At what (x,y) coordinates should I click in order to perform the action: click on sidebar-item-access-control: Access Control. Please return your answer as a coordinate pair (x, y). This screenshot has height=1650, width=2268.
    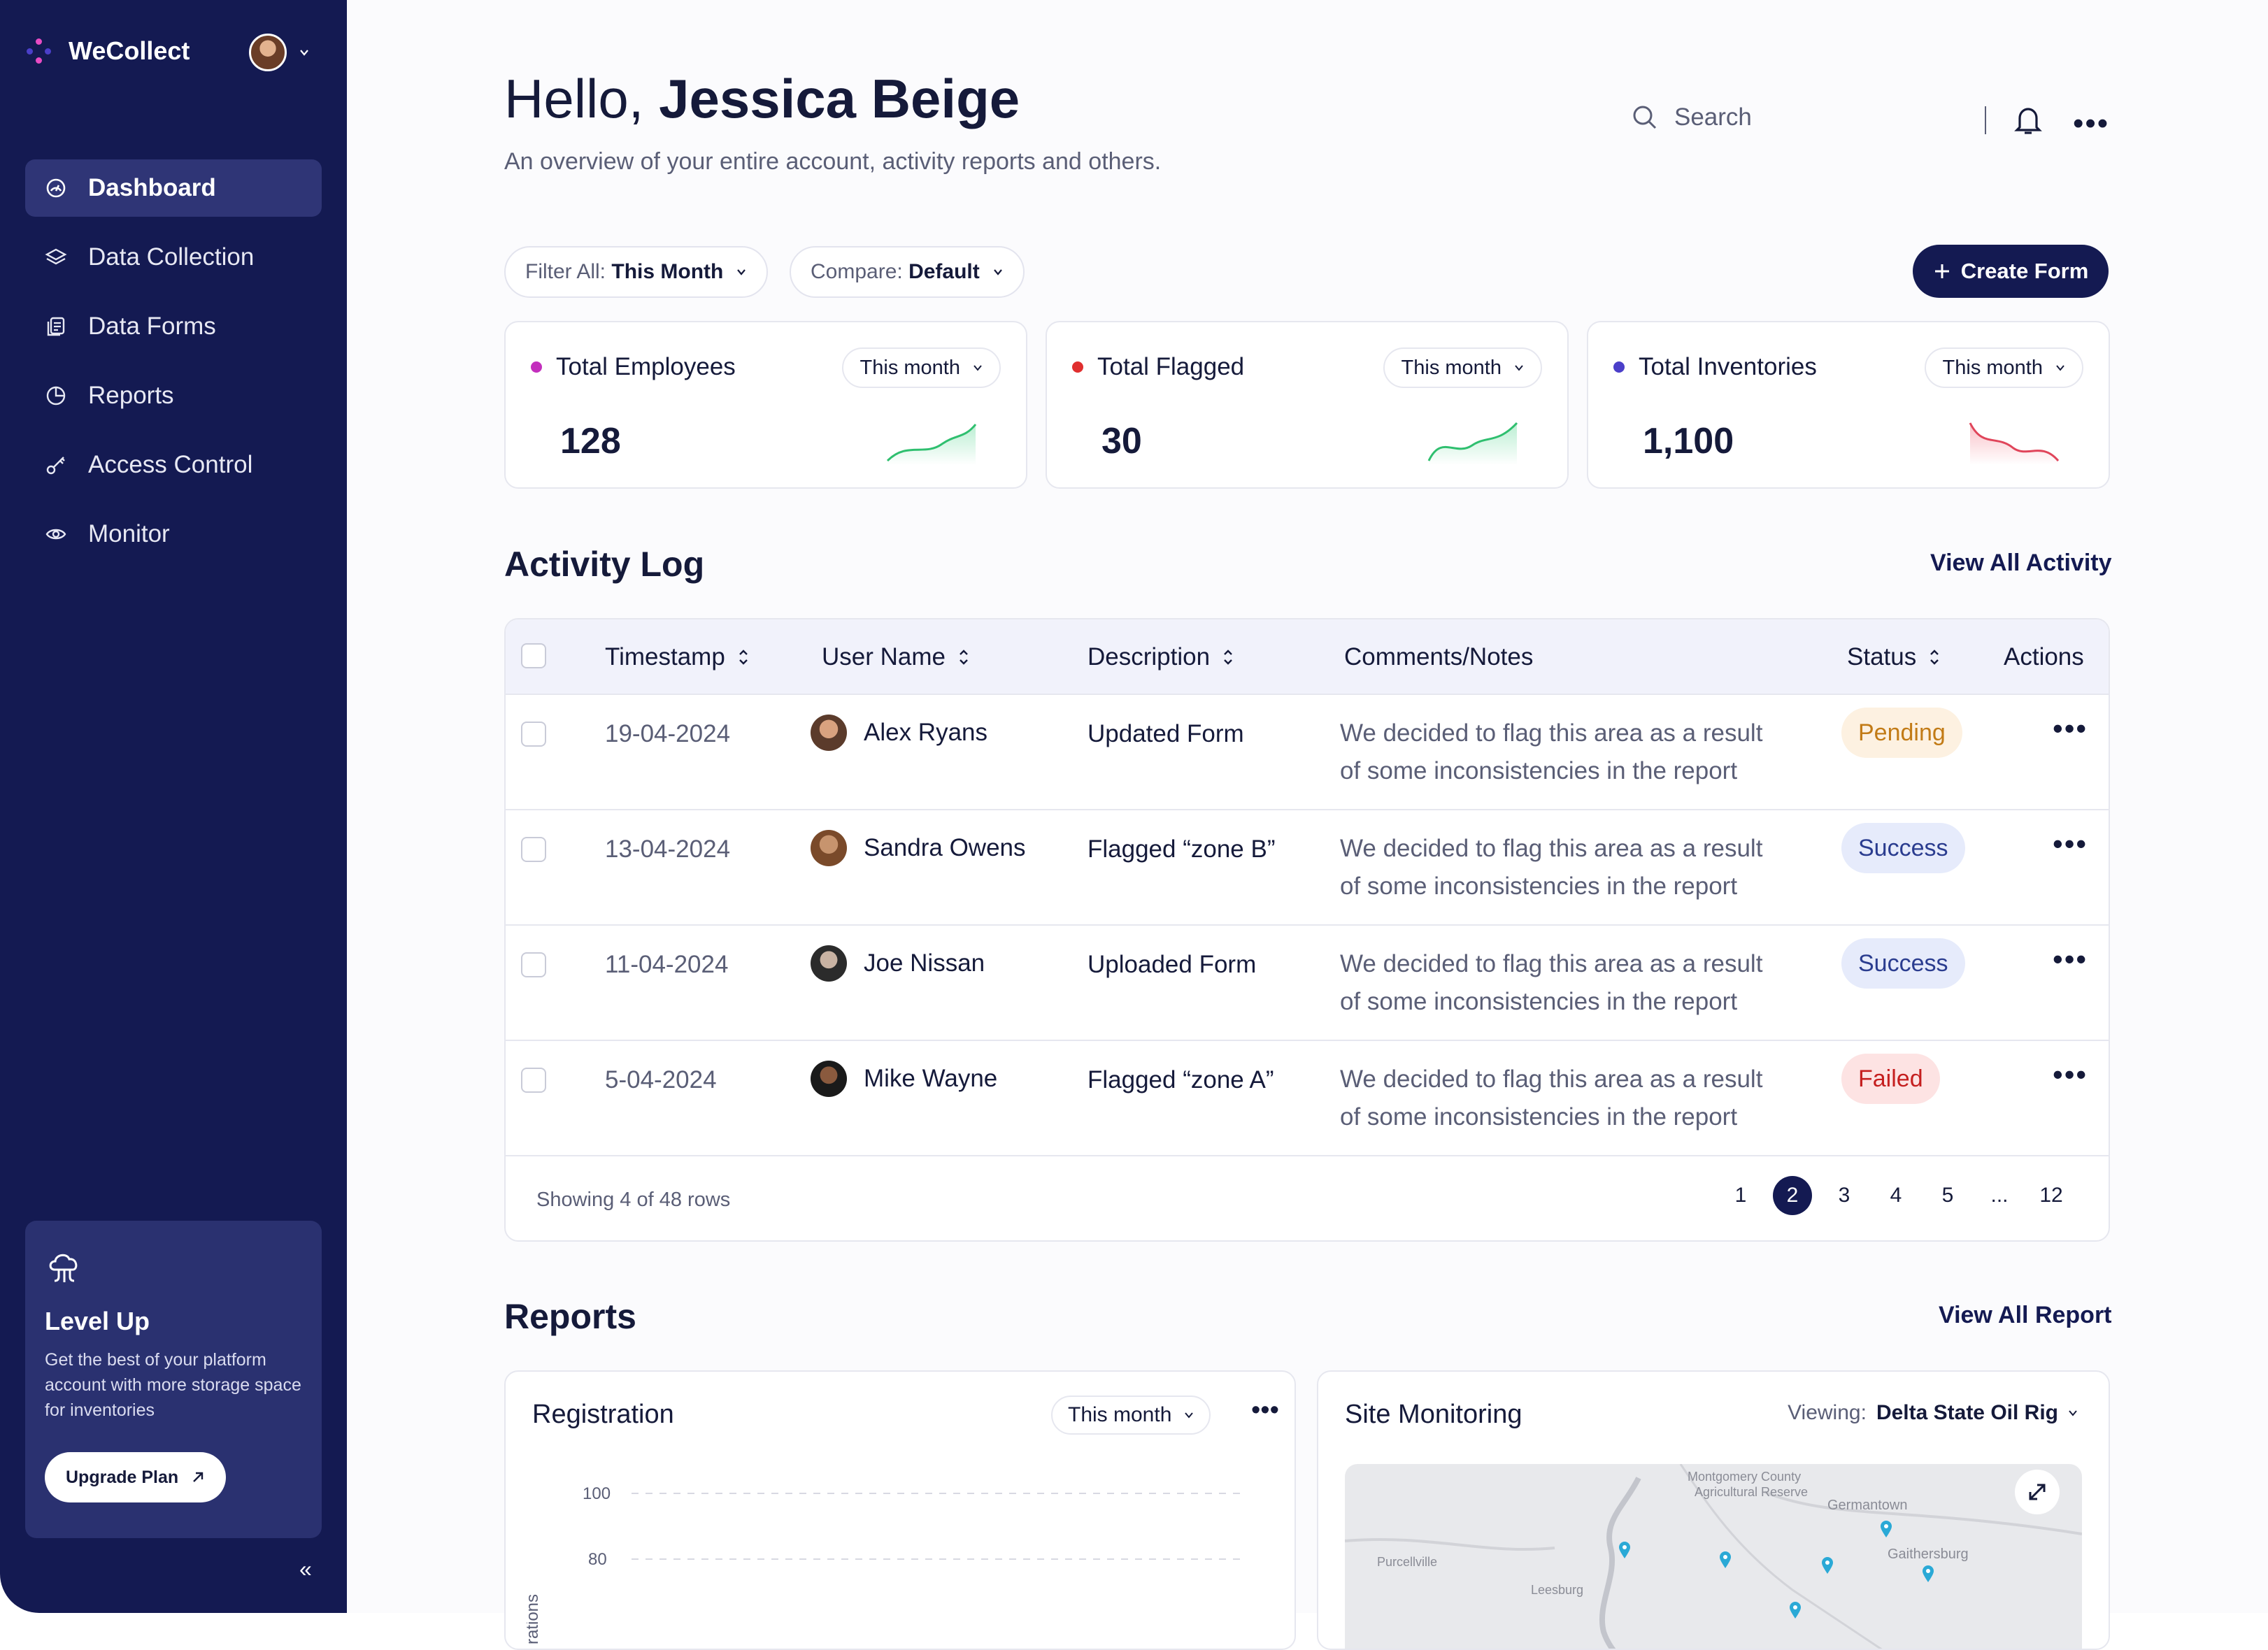
    Looking at the image, I should click on (173, 465).